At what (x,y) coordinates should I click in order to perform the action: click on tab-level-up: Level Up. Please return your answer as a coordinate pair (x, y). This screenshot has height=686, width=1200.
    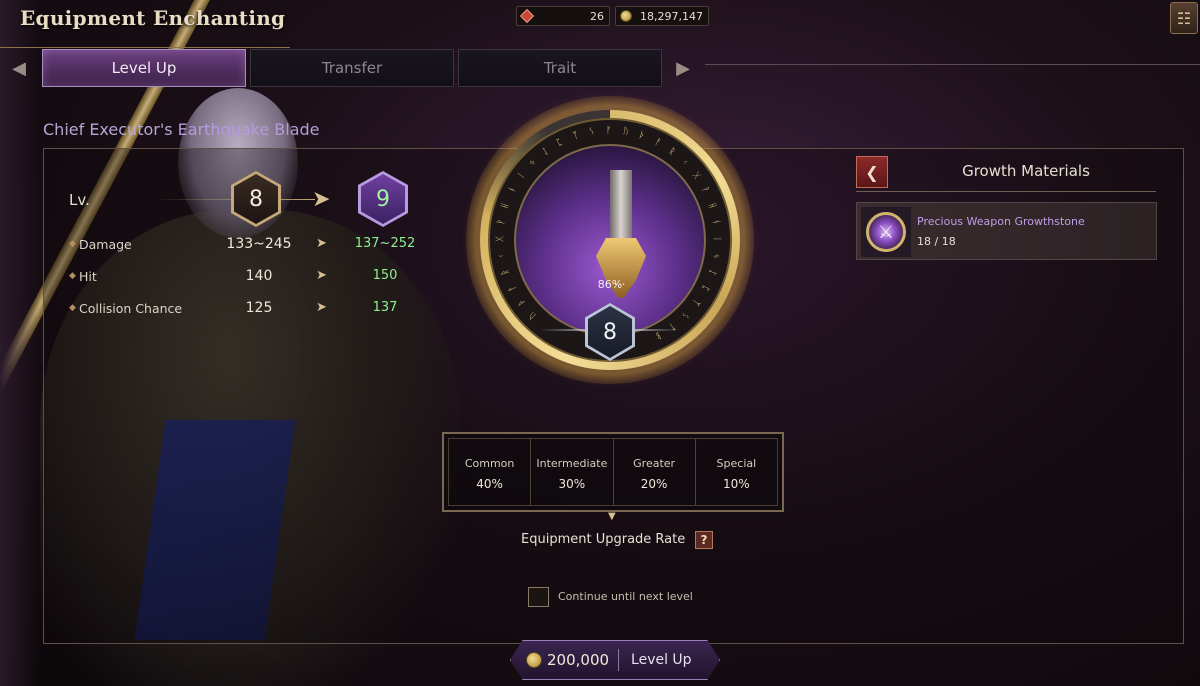
    Looking at the image, I should click on (144, 68).